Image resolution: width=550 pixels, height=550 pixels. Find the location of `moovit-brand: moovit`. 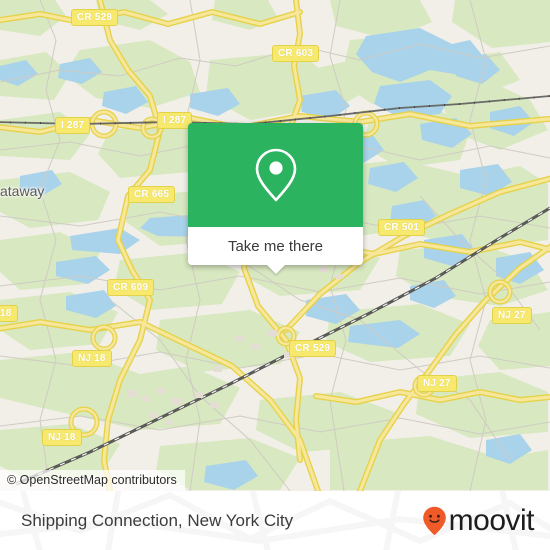

moovit-brand: moovit is located at coordinates (478, 520).